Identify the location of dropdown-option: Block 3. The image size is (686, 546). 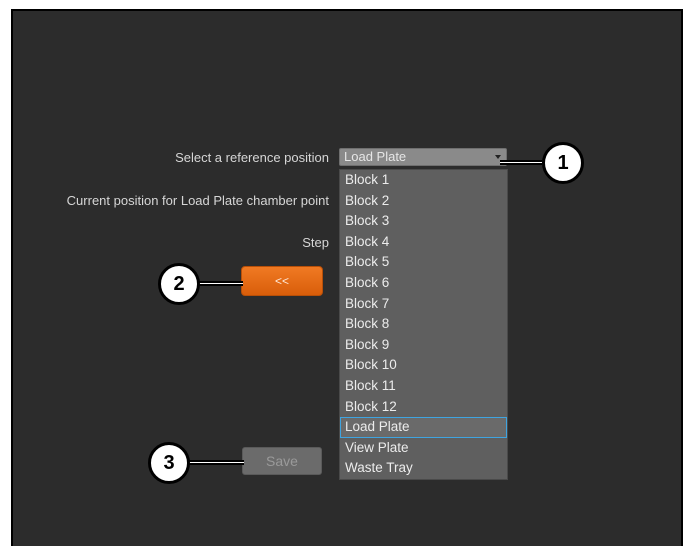
(423, 221).